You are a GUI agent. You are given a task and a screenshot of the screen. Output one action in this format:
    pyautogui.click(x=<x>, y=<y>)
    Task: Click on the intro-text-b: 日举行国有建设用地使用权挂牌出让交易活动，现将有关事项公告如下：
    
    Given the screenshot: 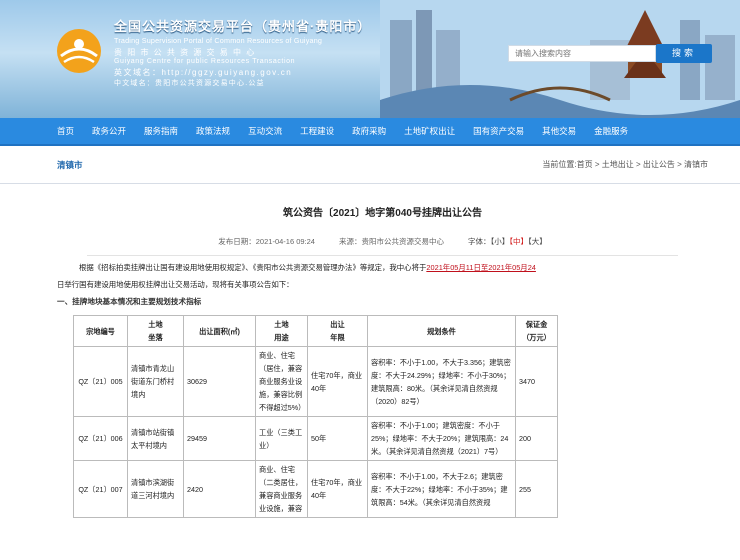 What is the action you would take?
    pyautogui.click(x=175, y=284)
    